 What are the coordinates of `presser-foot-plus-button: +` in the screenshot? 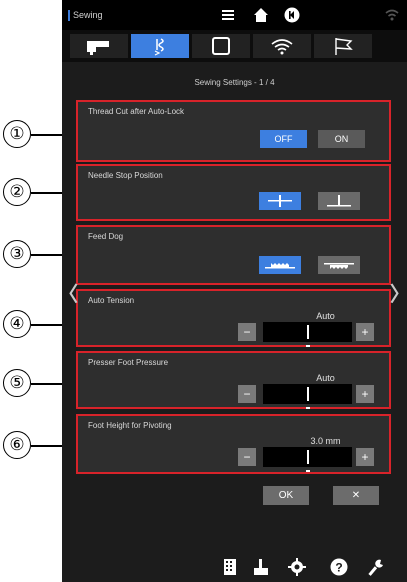 It's located at (365, 394).